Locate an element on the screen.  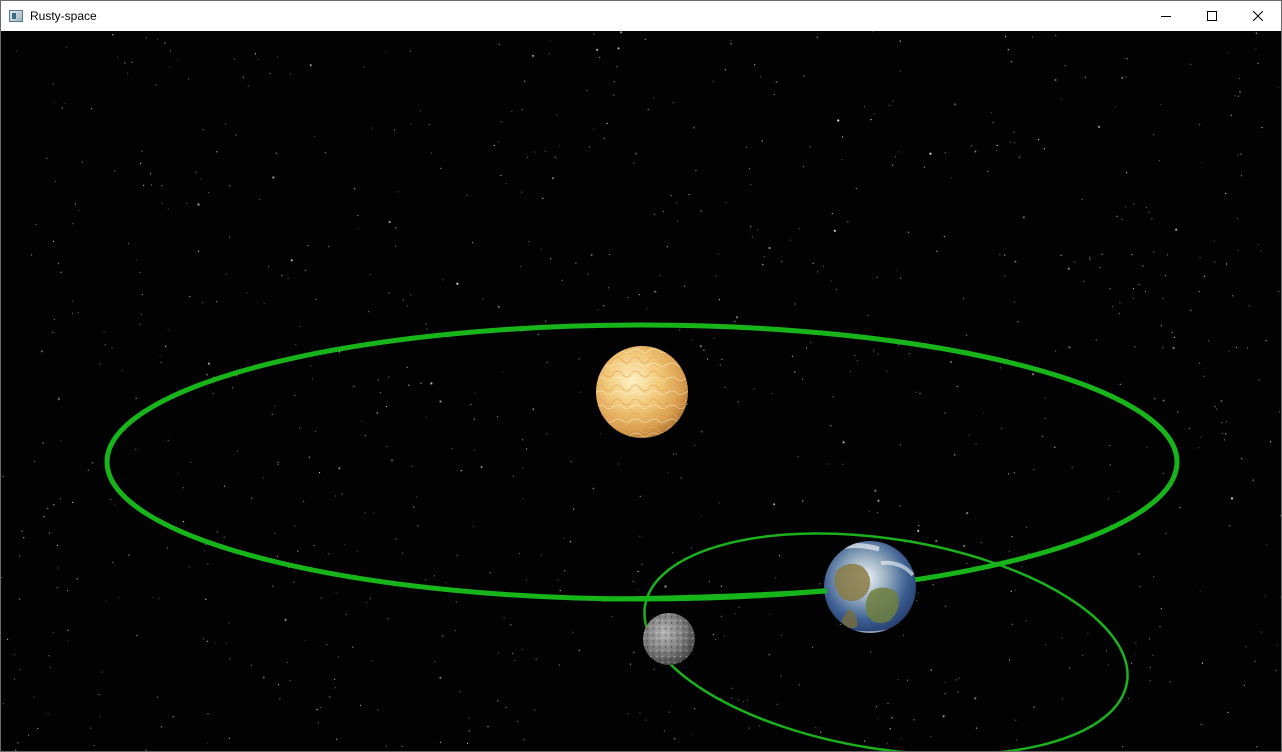
maximize-button is located at coordinates (1212, 16).